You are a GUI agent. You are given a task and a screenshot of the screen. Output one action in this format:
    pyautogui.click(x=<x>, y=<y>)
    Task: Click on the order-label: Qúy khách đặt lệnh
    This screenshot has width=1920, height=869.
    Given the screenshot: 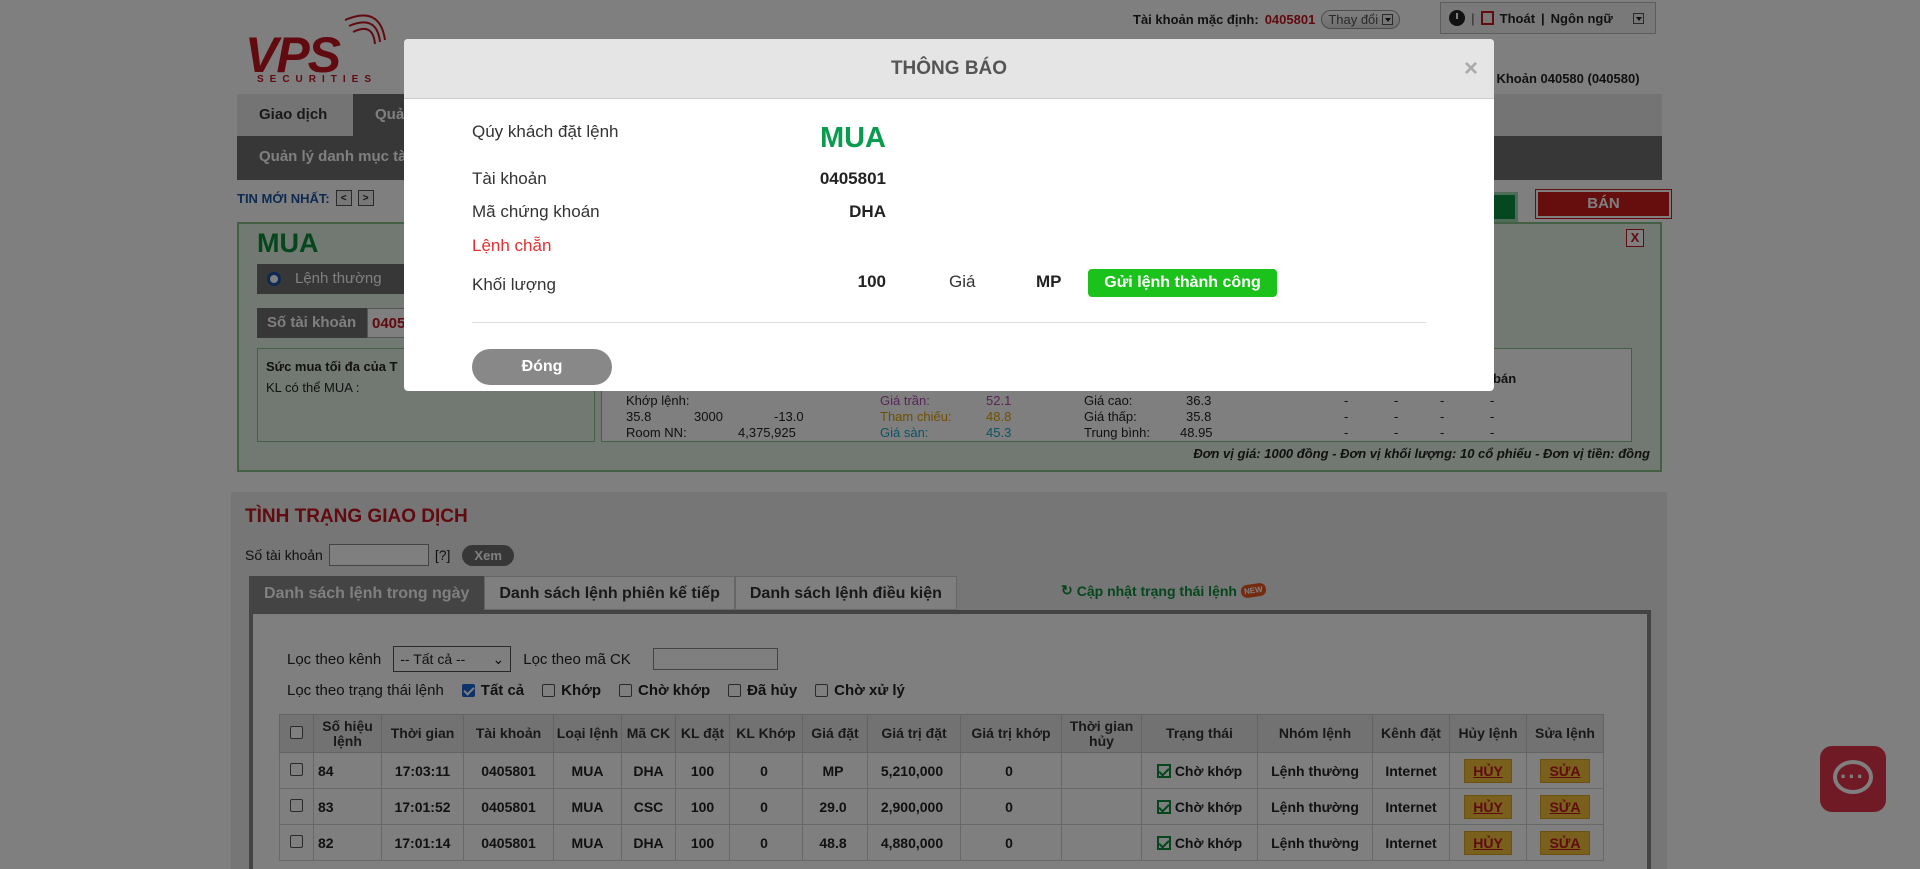 What is the action you would take?
    pyautogui.click(x=545, y=131)
    